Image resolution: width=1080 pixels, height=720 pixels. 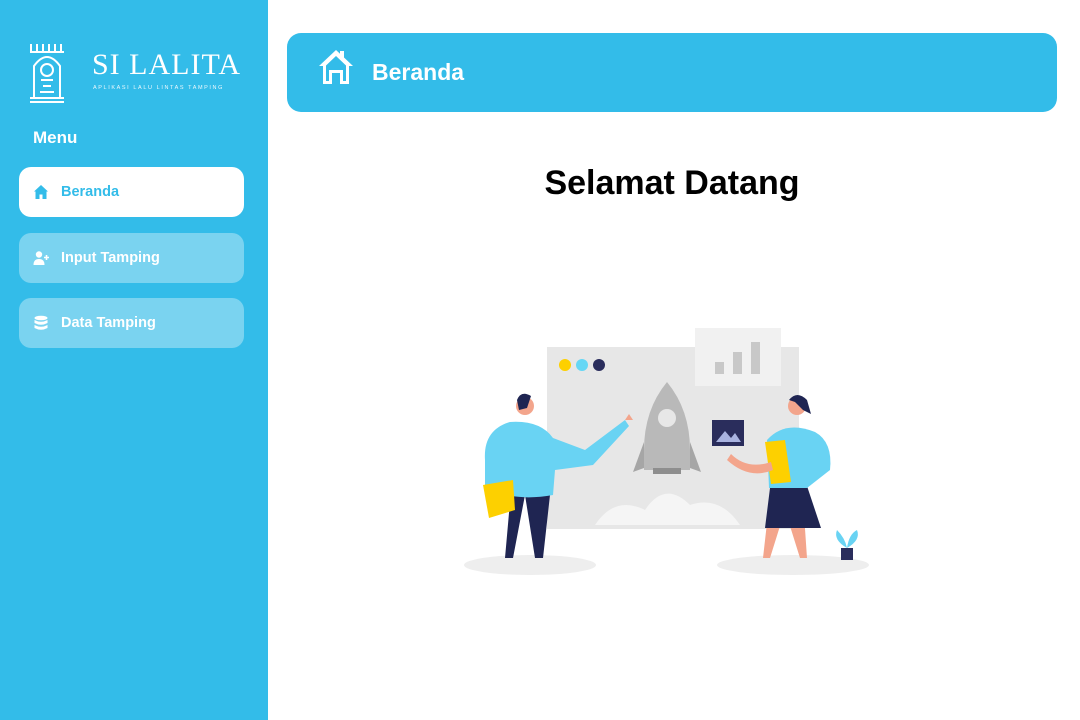 I want to click on brand: SI LALITA APLIKASI LALU LINTAS TAMPING, so click(x=138, y=72).